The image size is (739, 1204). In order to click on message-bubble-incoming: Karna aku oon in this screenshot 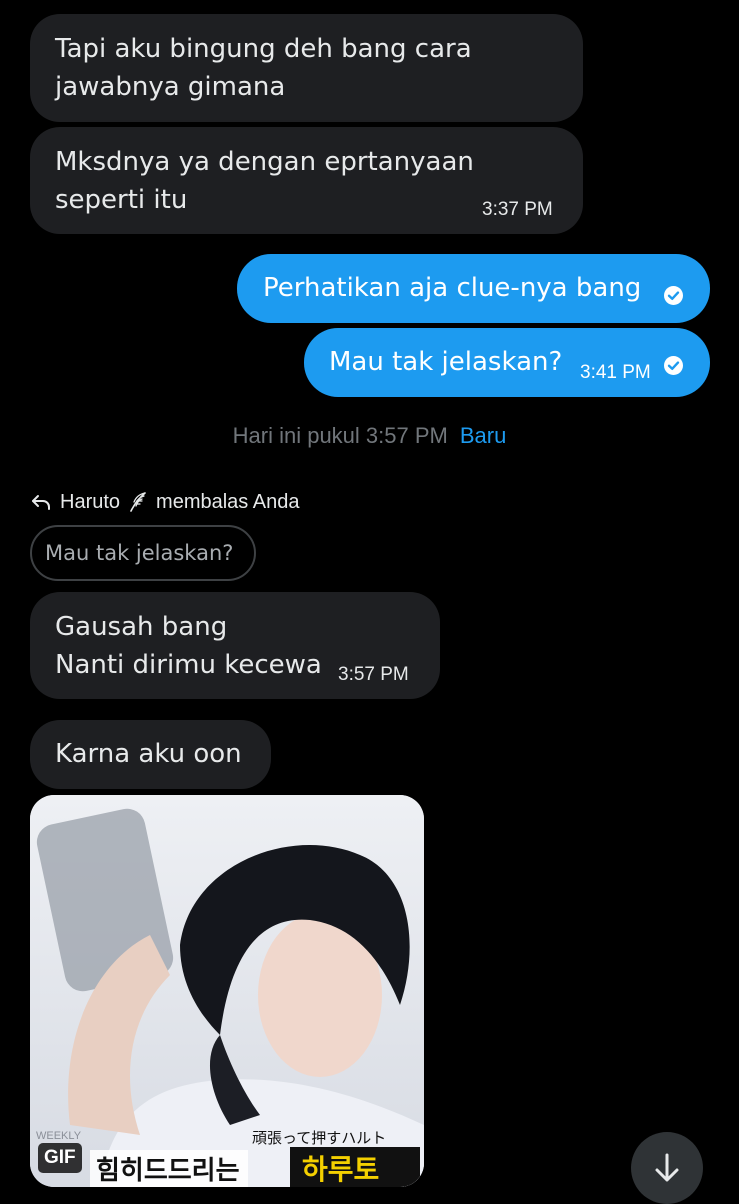, I will do `click(150, 754)`.